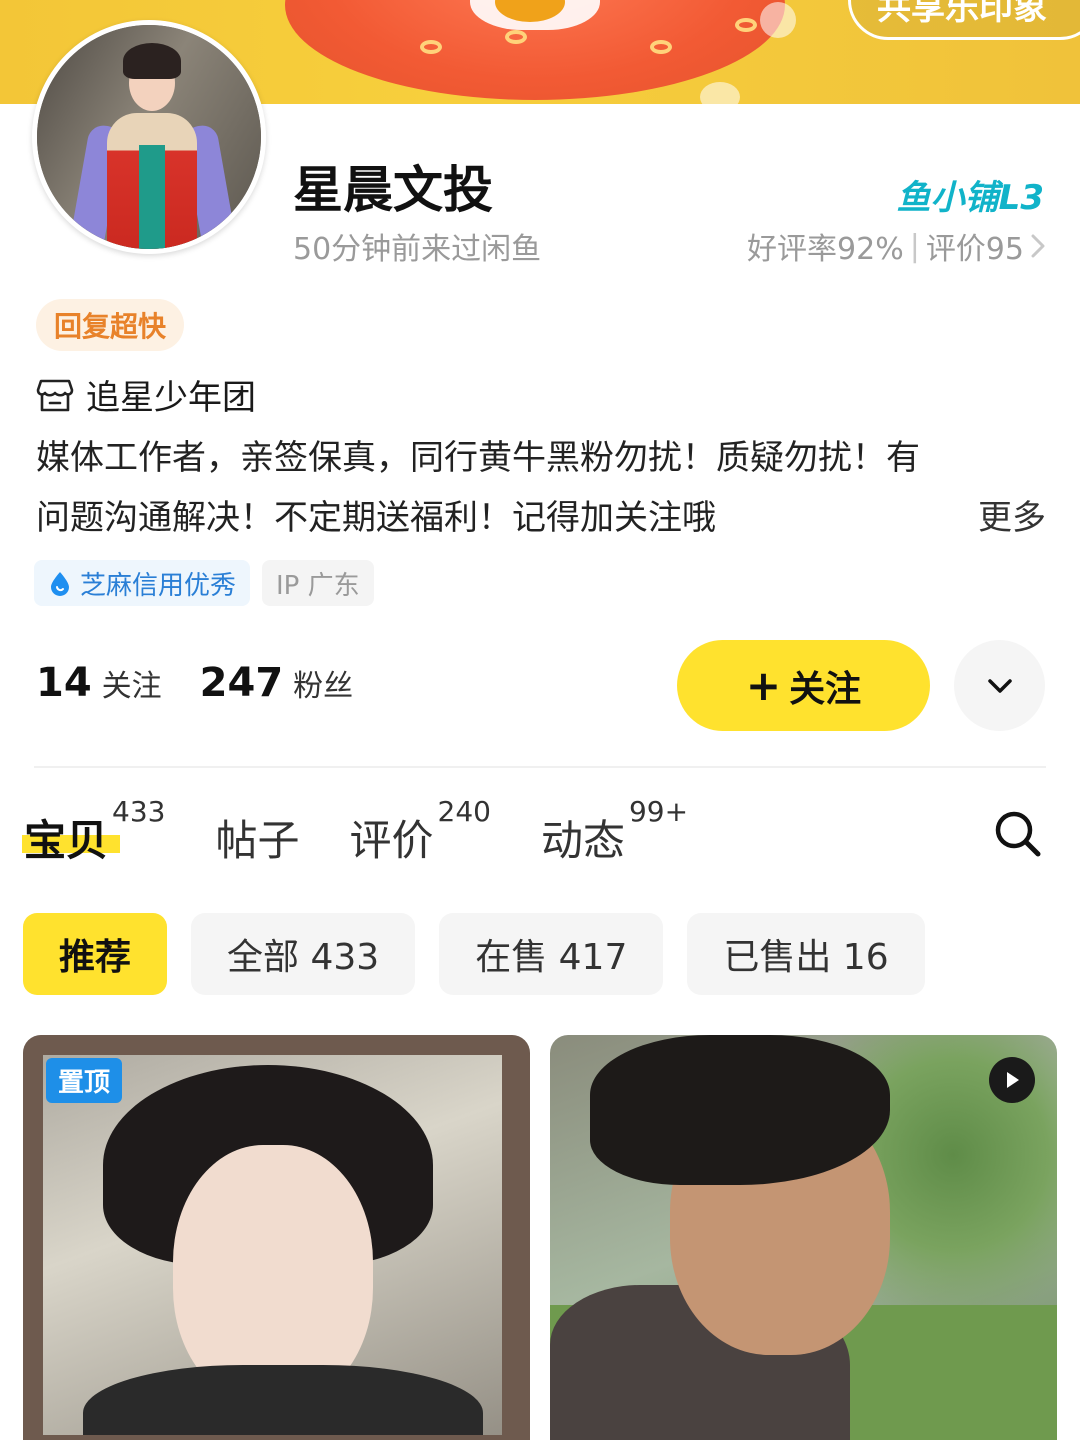 The width and height of the screenshot is (1080, 1440). I want to click on chevron-down-icon, so click(999, 685).